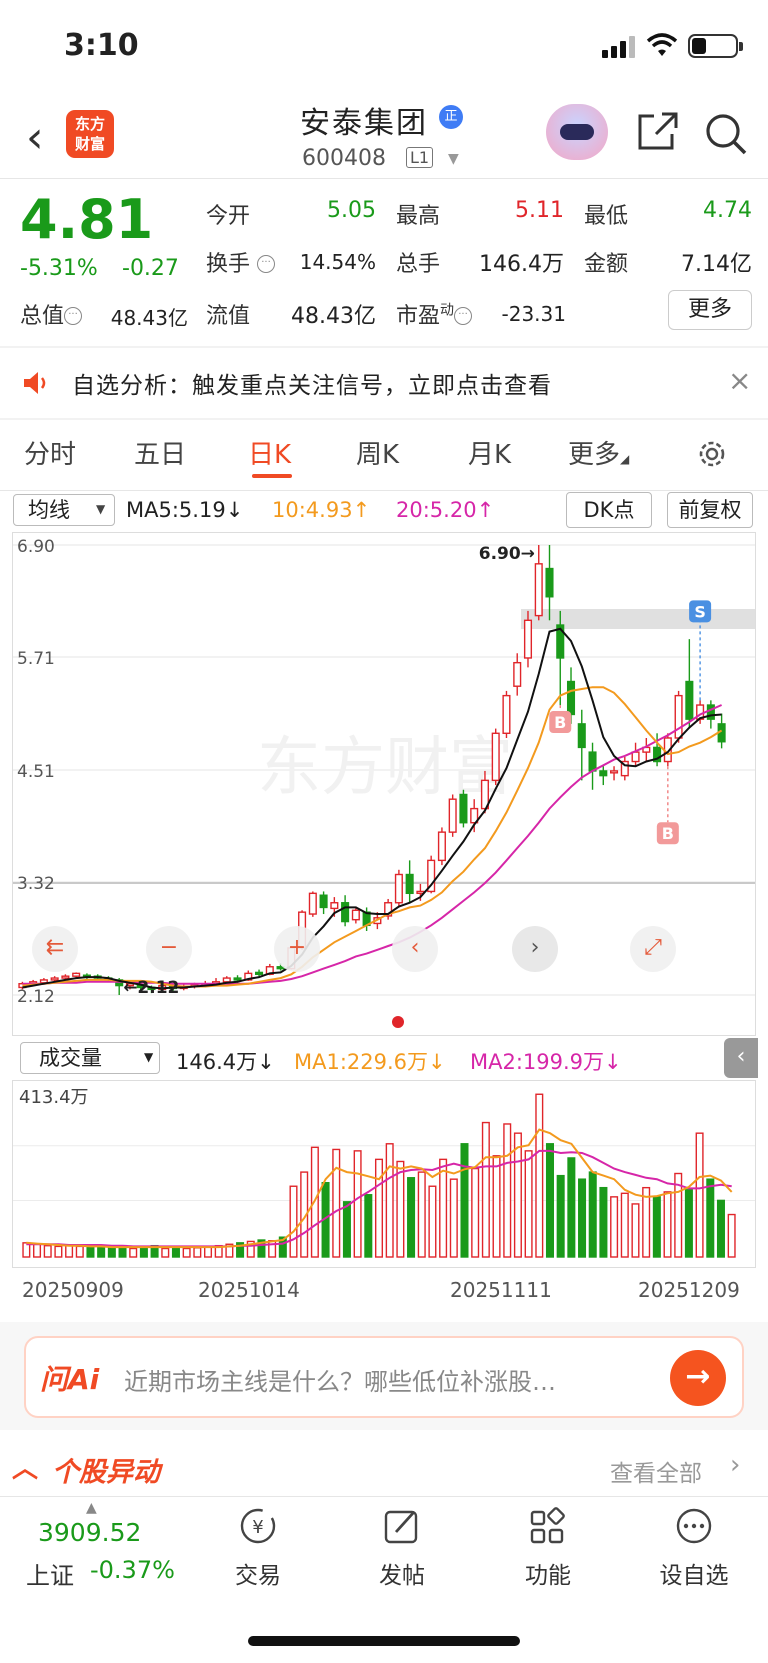 The height and width of the screenshot is (1663, 768). Describe the element at coordinates (507, 554) in the screenshot. I see `max-price-label: 6.90→` at that location.